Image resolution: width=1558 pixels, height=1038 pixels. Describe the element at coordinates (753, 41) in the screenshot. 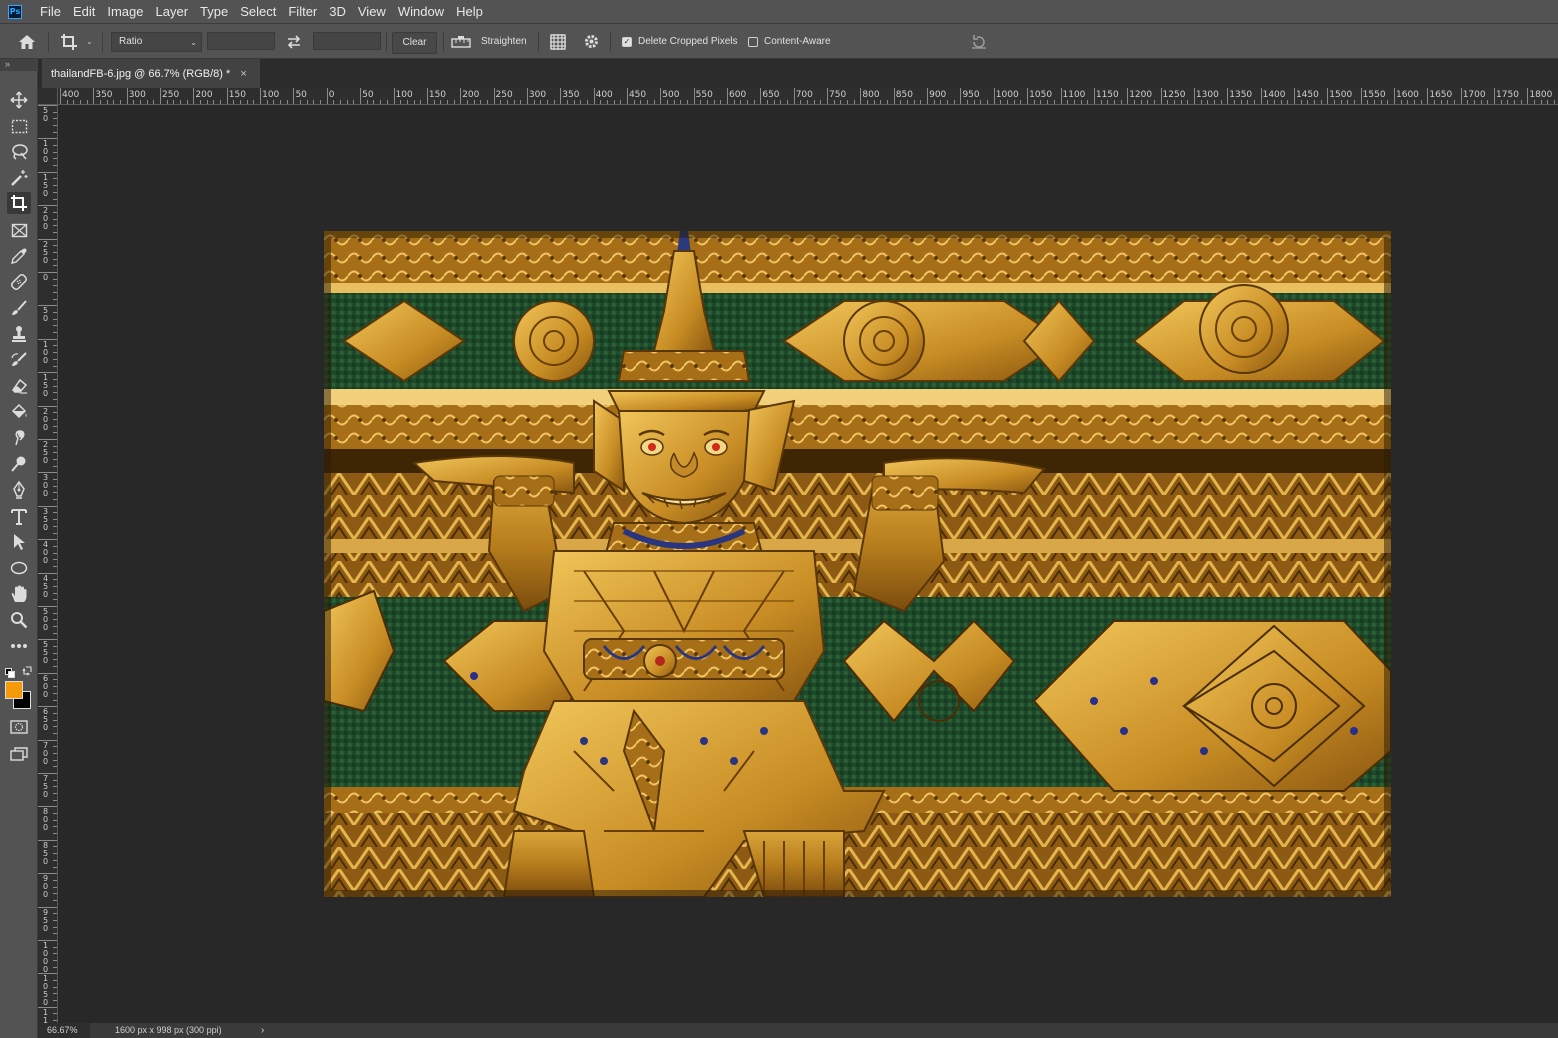

I see `content-aware-checkbox` at that location.